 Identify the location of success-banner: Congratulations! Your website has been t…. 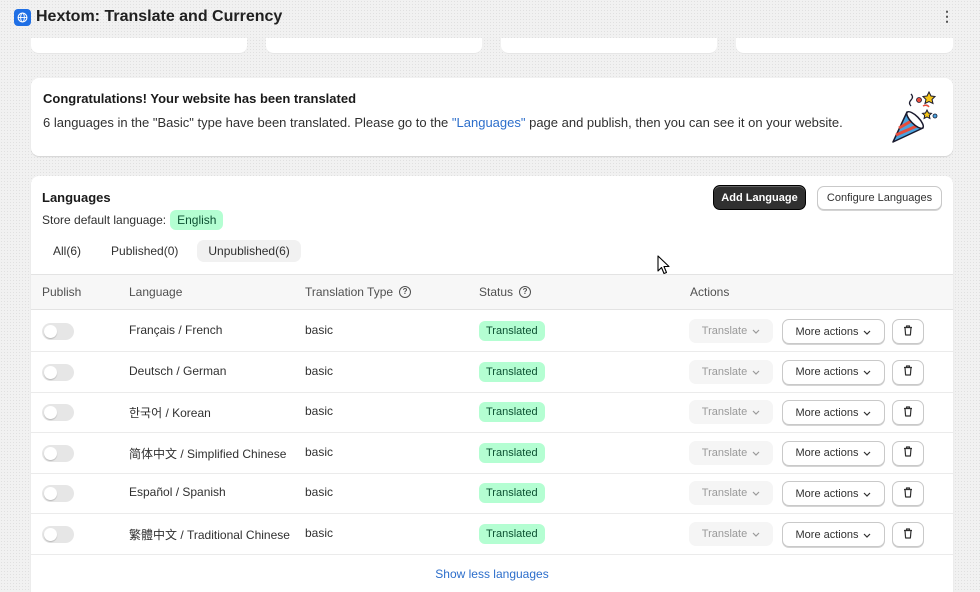
(492, 117).